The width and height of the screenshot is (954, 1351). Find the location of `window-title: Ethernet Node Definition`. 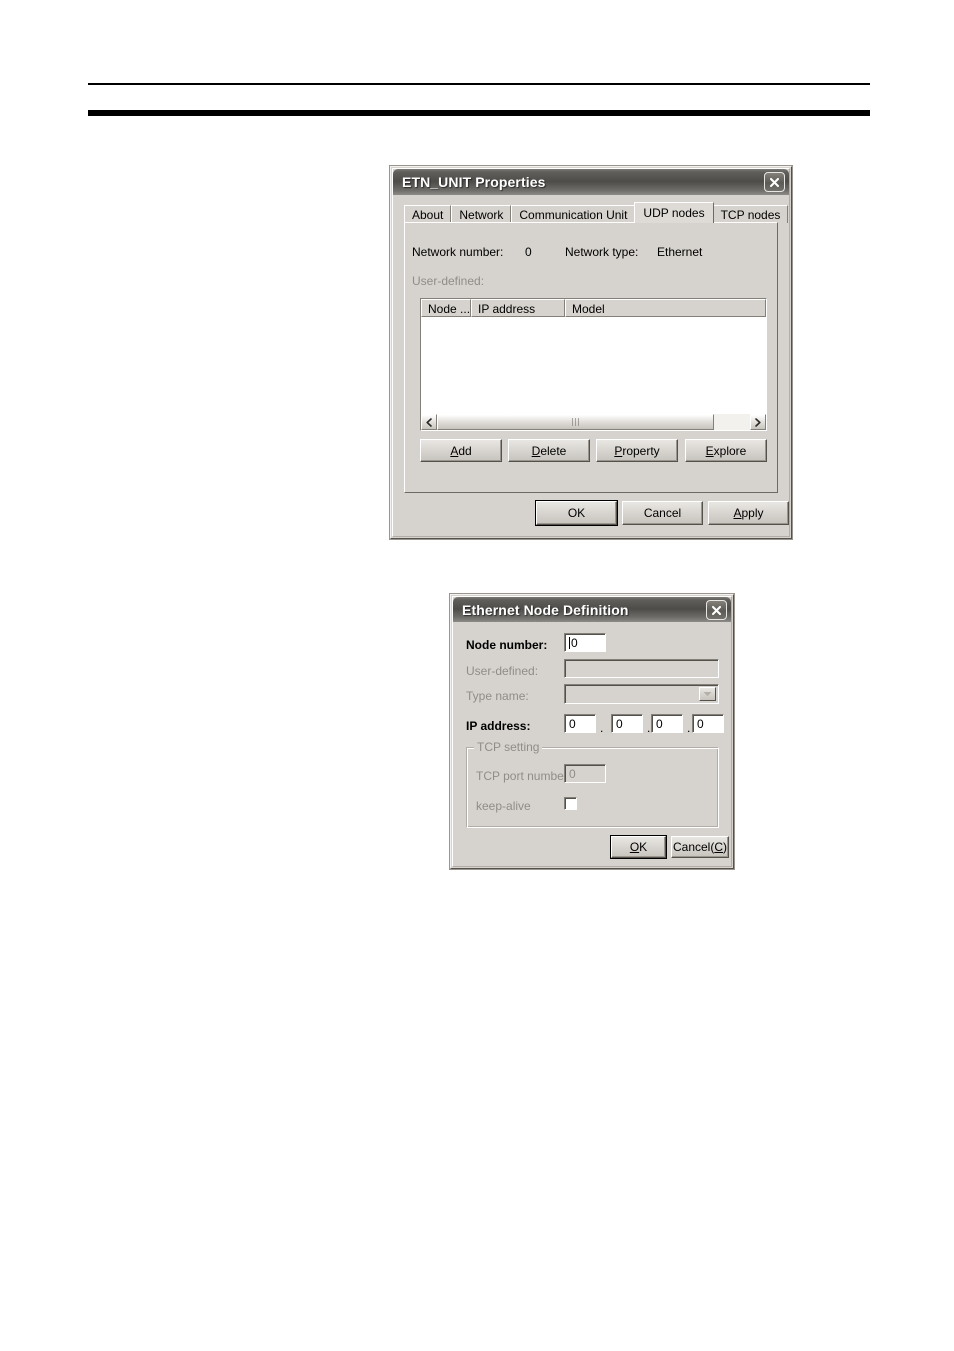

window-title: Ethernet Node Definition is located at coordinates (545, 609).